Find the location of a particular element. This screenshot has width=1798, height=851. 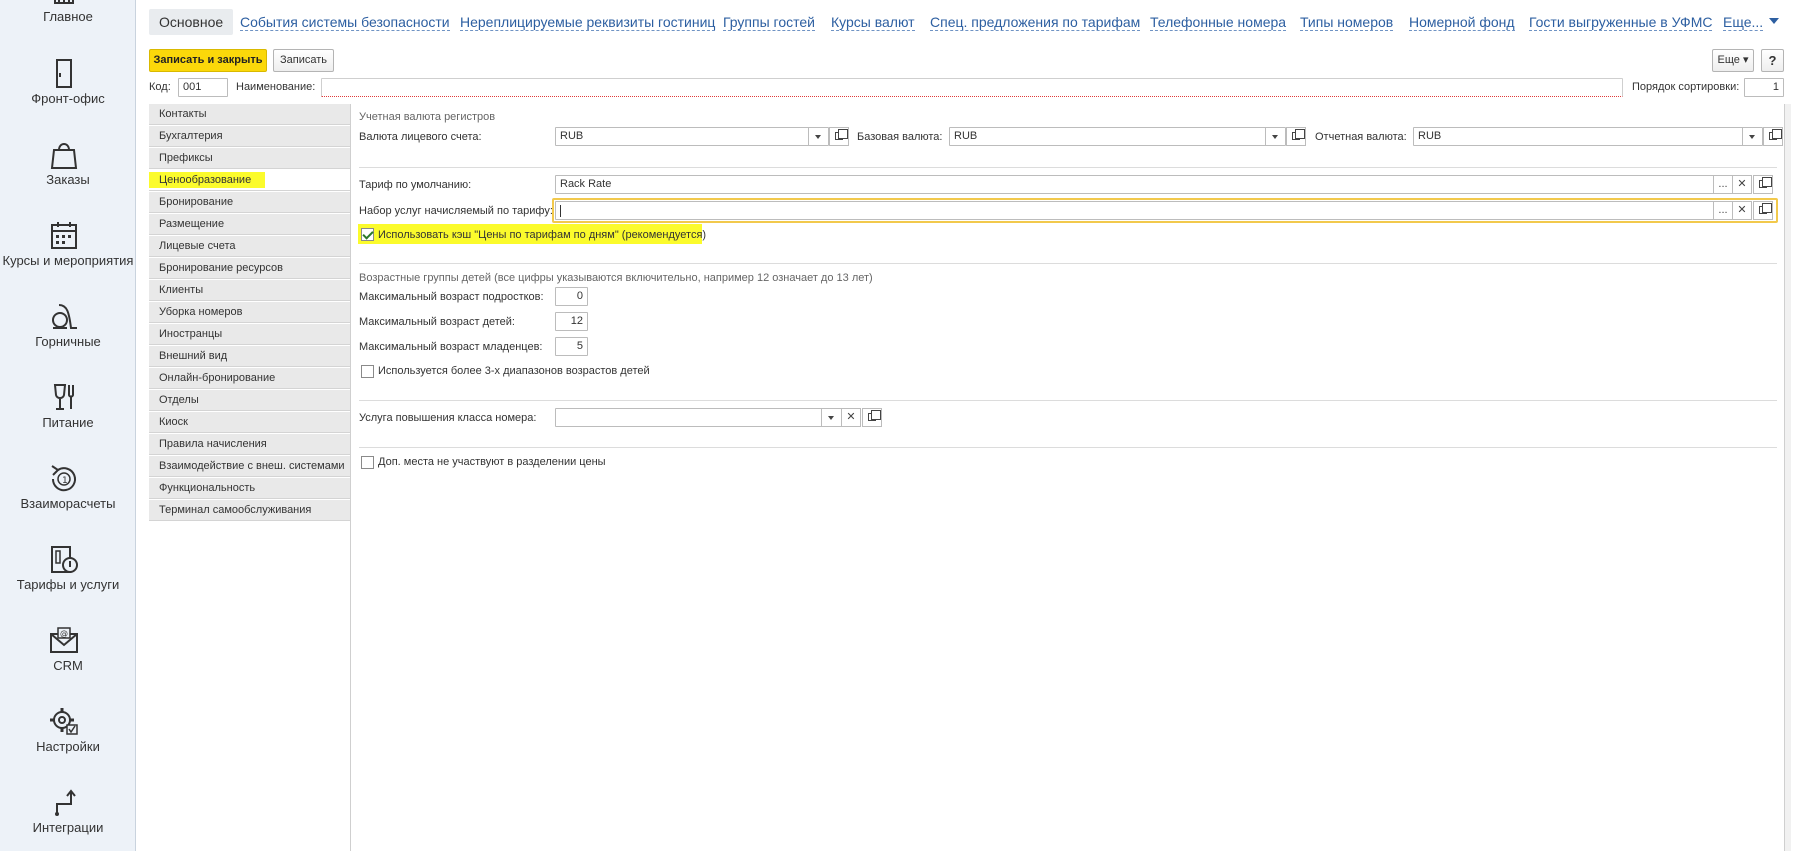

report-currency-dropdown is located at coordinates (1752, 136).